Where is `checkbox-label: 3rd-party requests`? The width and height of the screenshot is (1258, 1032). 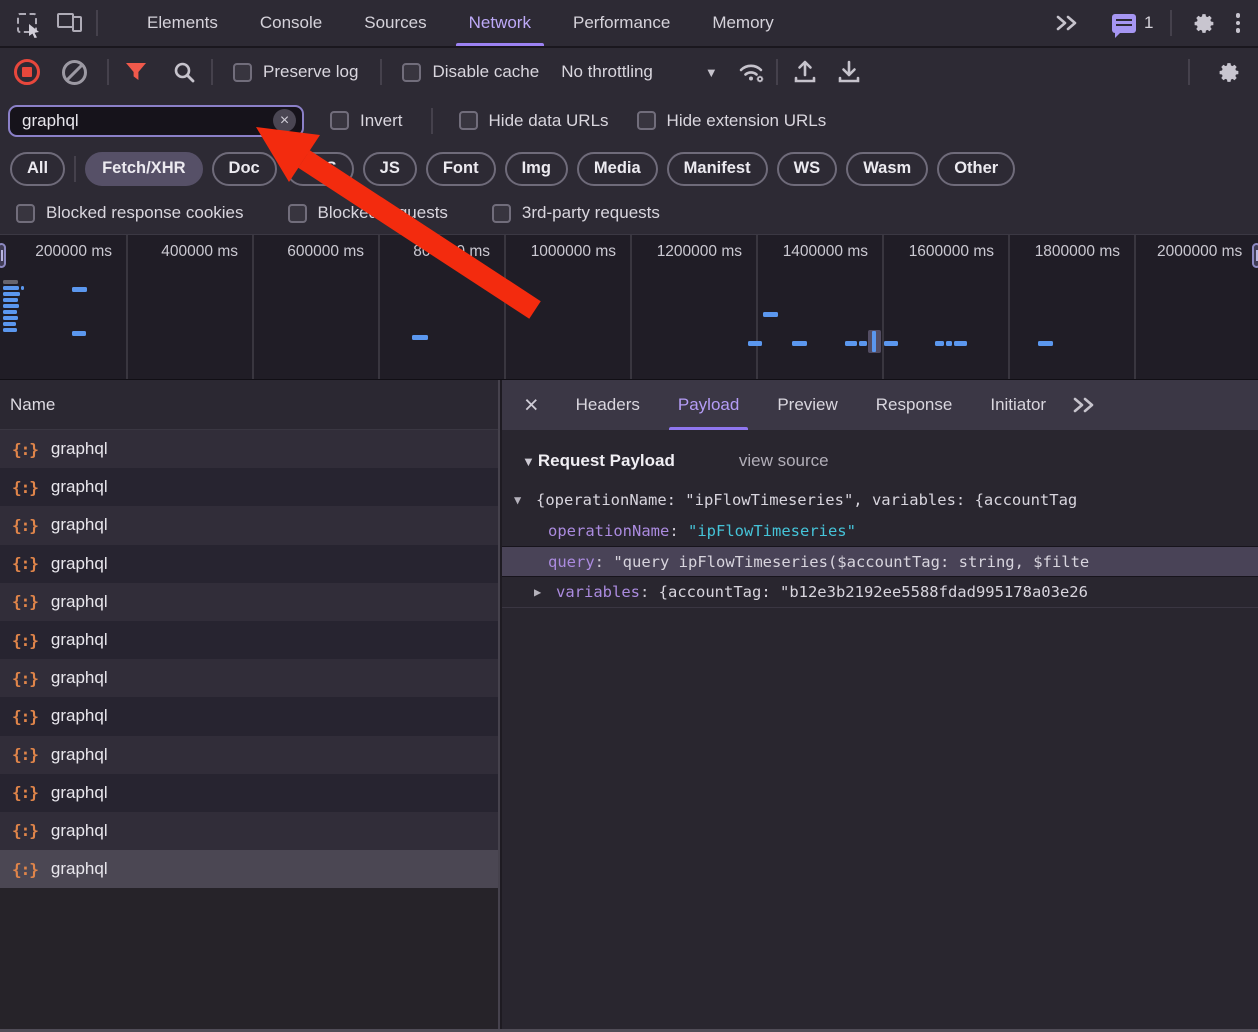 checkbox-label: 3rd-party requests is located at coordinates (590, 212).